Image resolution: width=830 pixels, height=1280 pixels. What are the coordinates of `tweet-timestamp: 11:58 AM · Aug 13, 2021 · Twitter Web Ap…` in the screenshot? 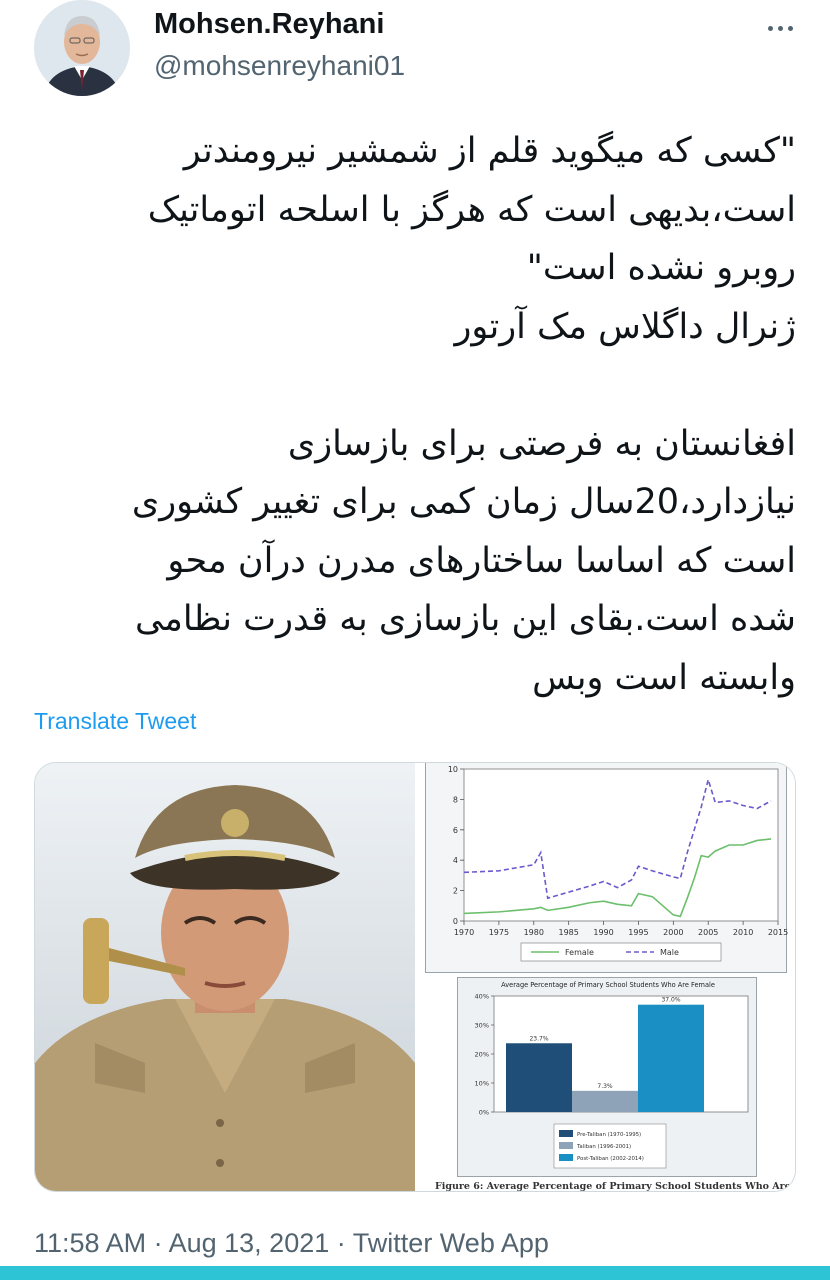 It's located at (291, 1243).